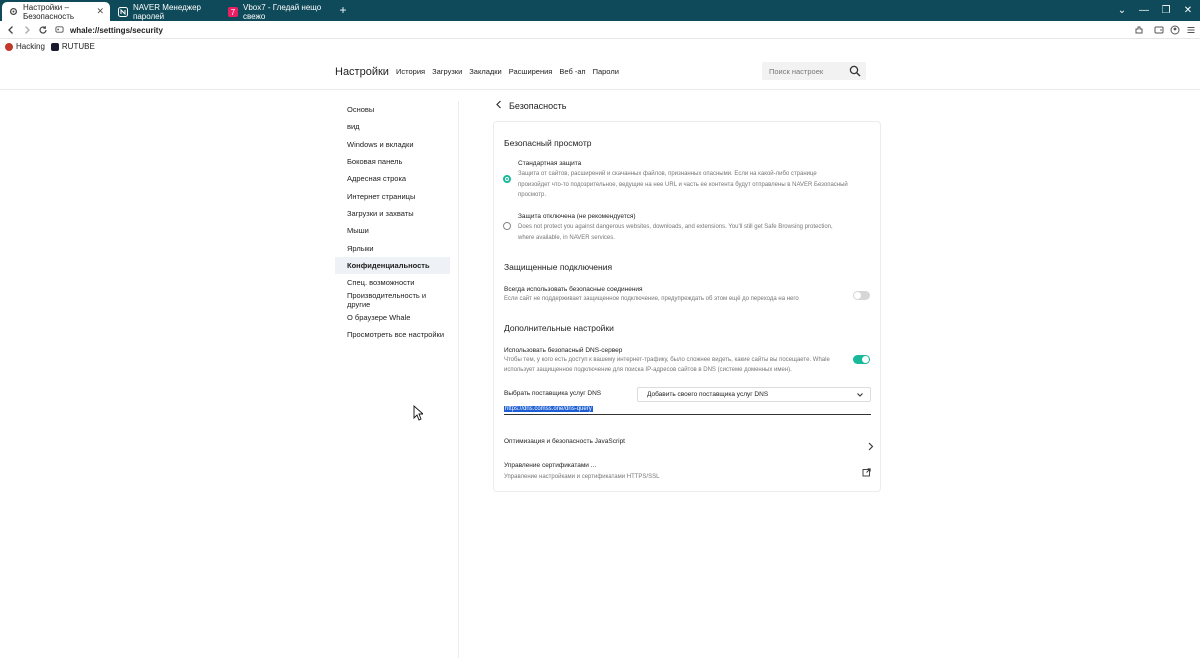  What do you see at coordinates (43, 30) in the screenshot?
I see `reload-icon` at bounding box center [43, 30].